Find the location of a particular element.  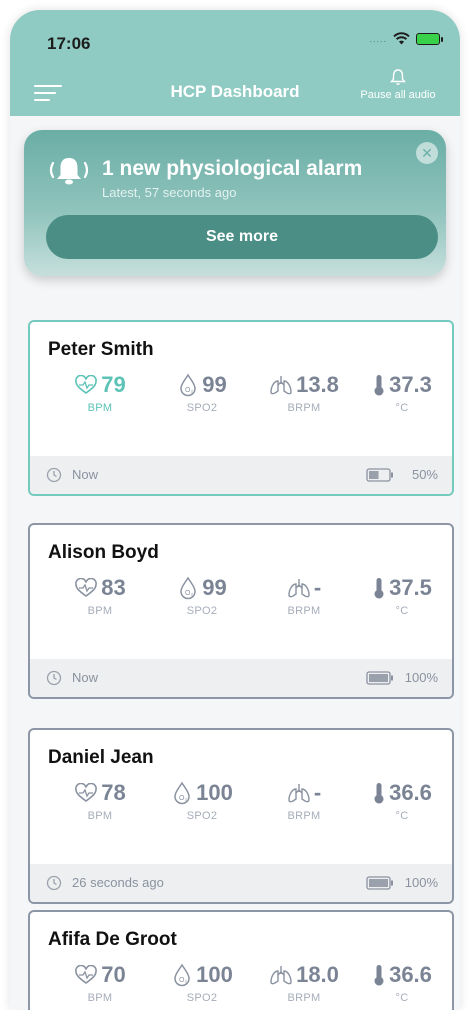

card-footer: Now 100% is located at coordinates (241, 678).